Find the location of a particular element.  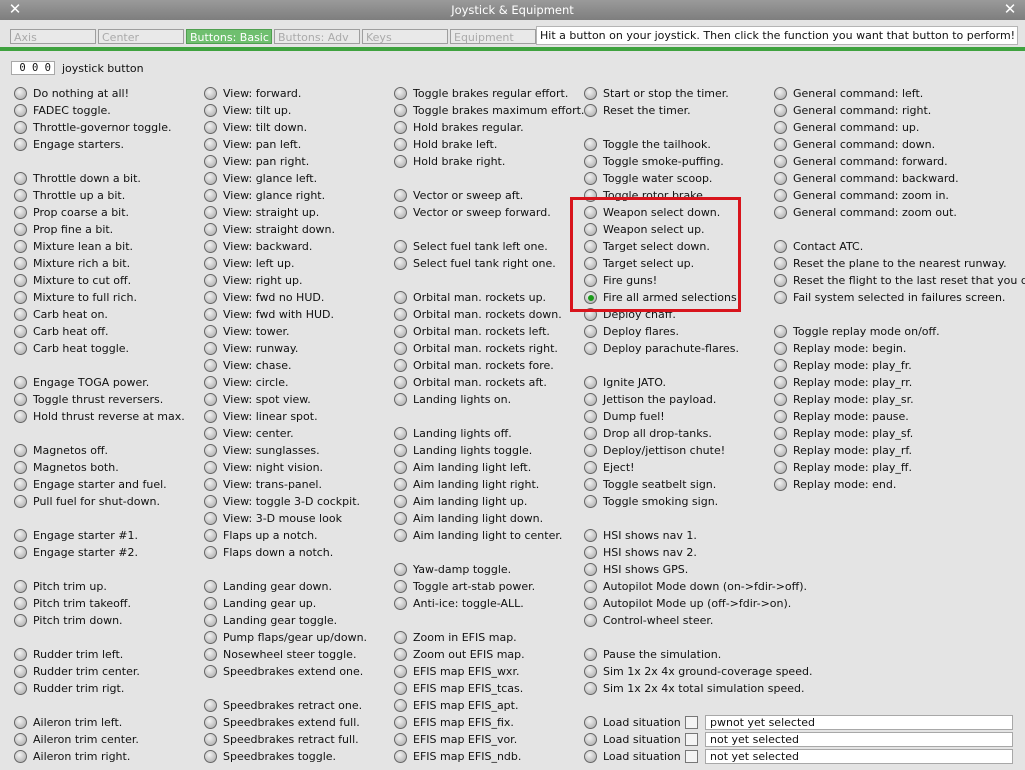

command-option: Pitch trim up. is located at coordinates (60, 586).